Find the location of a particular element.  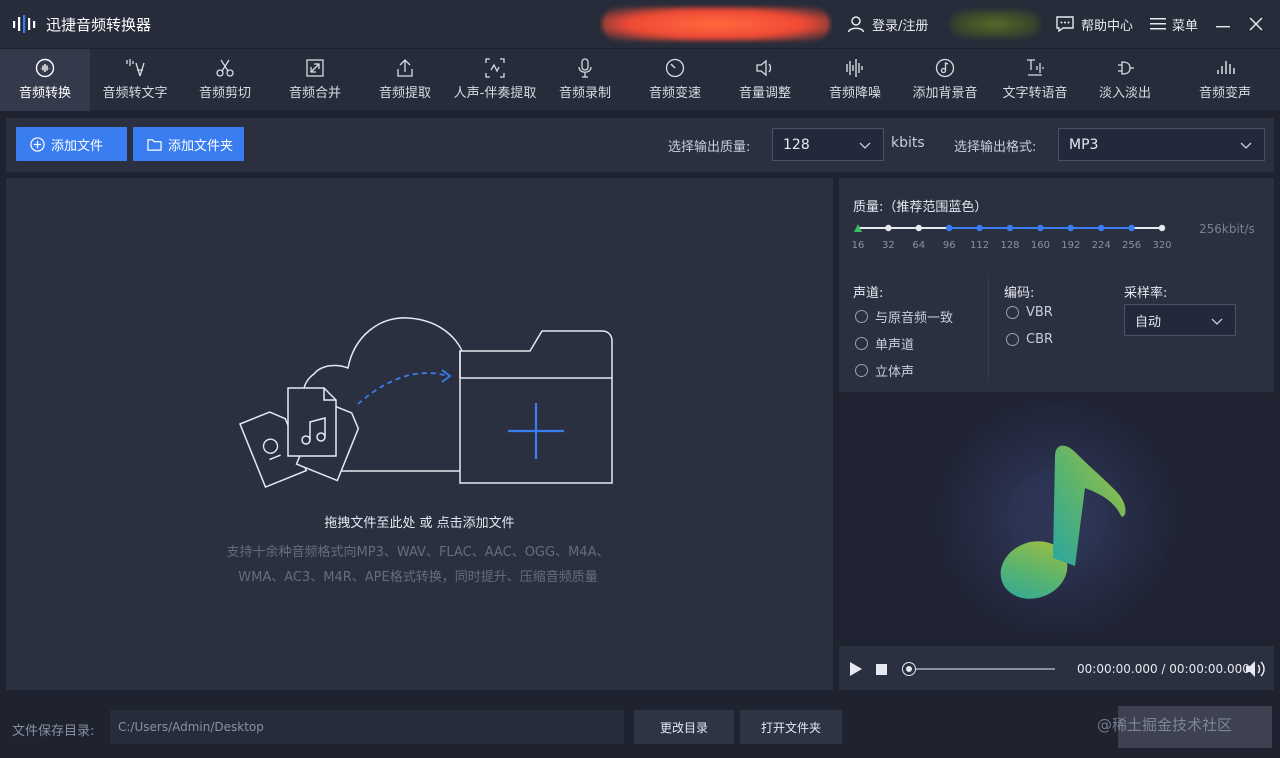

tab-fade-in-out: 淡入淡出 is located at coordinates (1125, 80).